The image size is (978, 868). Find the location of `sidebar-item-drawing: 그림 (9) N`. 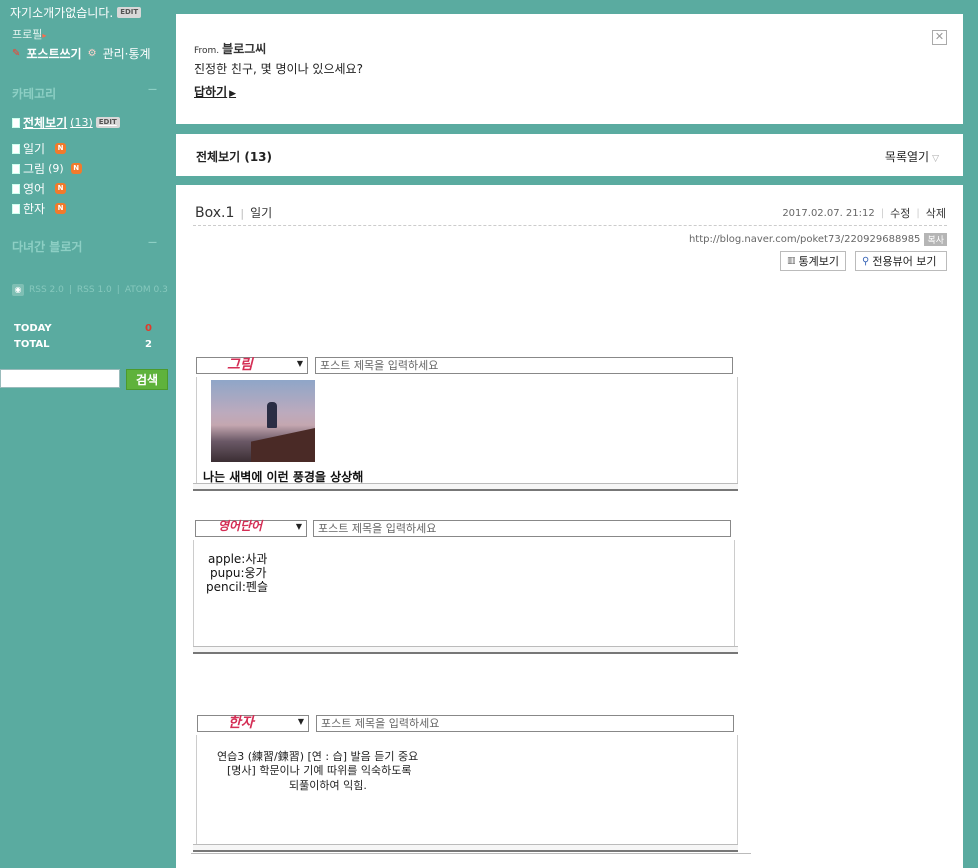

sidebar-item-drawing: 그림 (9) N is located at coordinates (47, 168).